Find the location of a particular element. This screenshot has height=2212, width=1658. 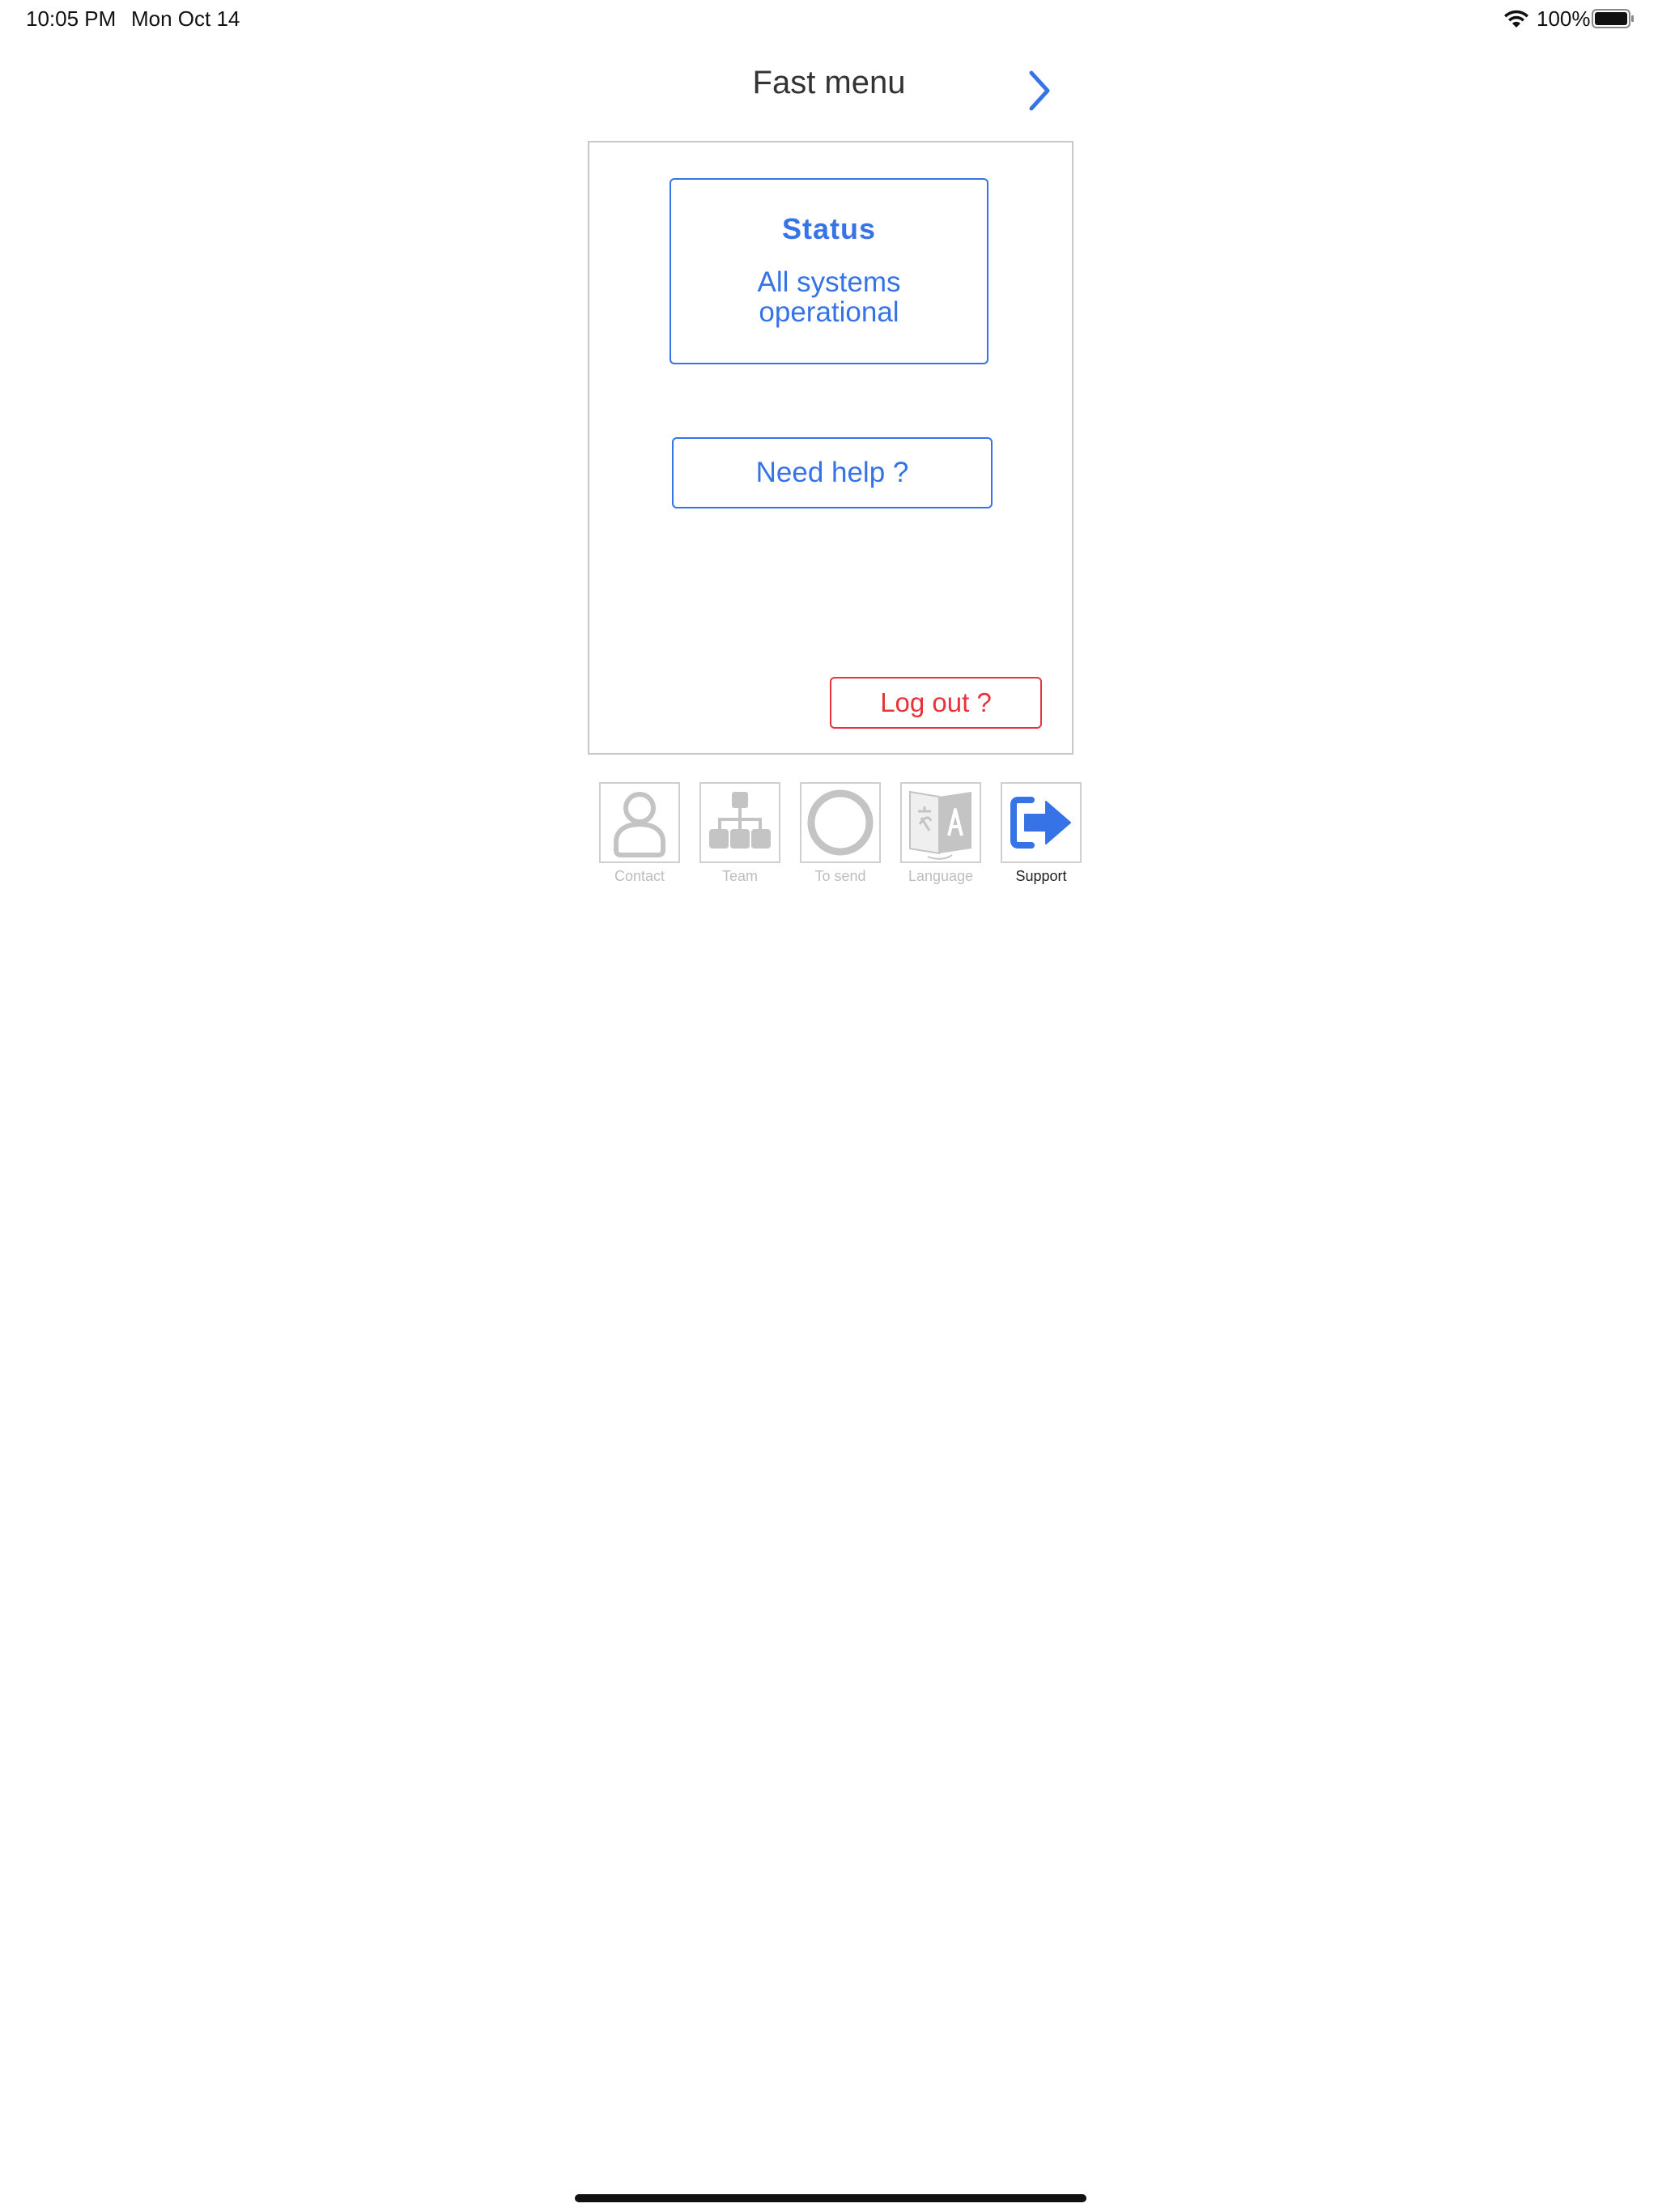

translate-icon is located at coordinates (940, 825).